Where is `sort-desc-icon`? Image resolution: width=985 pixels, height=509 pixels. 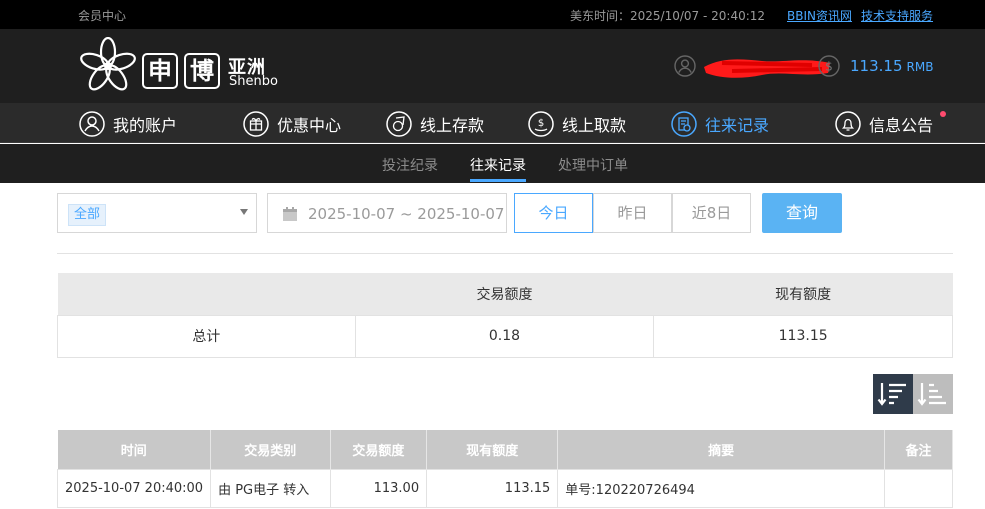
sort-desc-icon is located at coordinates (891, 394).